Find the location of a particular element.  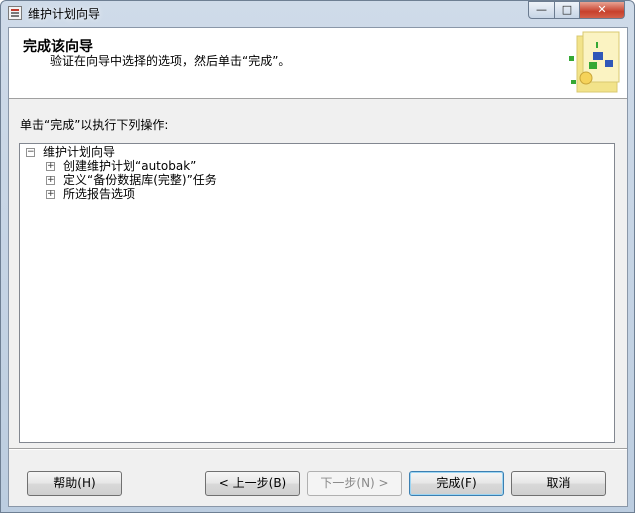

collapse-icon: − is located at coordinates (30, 152).